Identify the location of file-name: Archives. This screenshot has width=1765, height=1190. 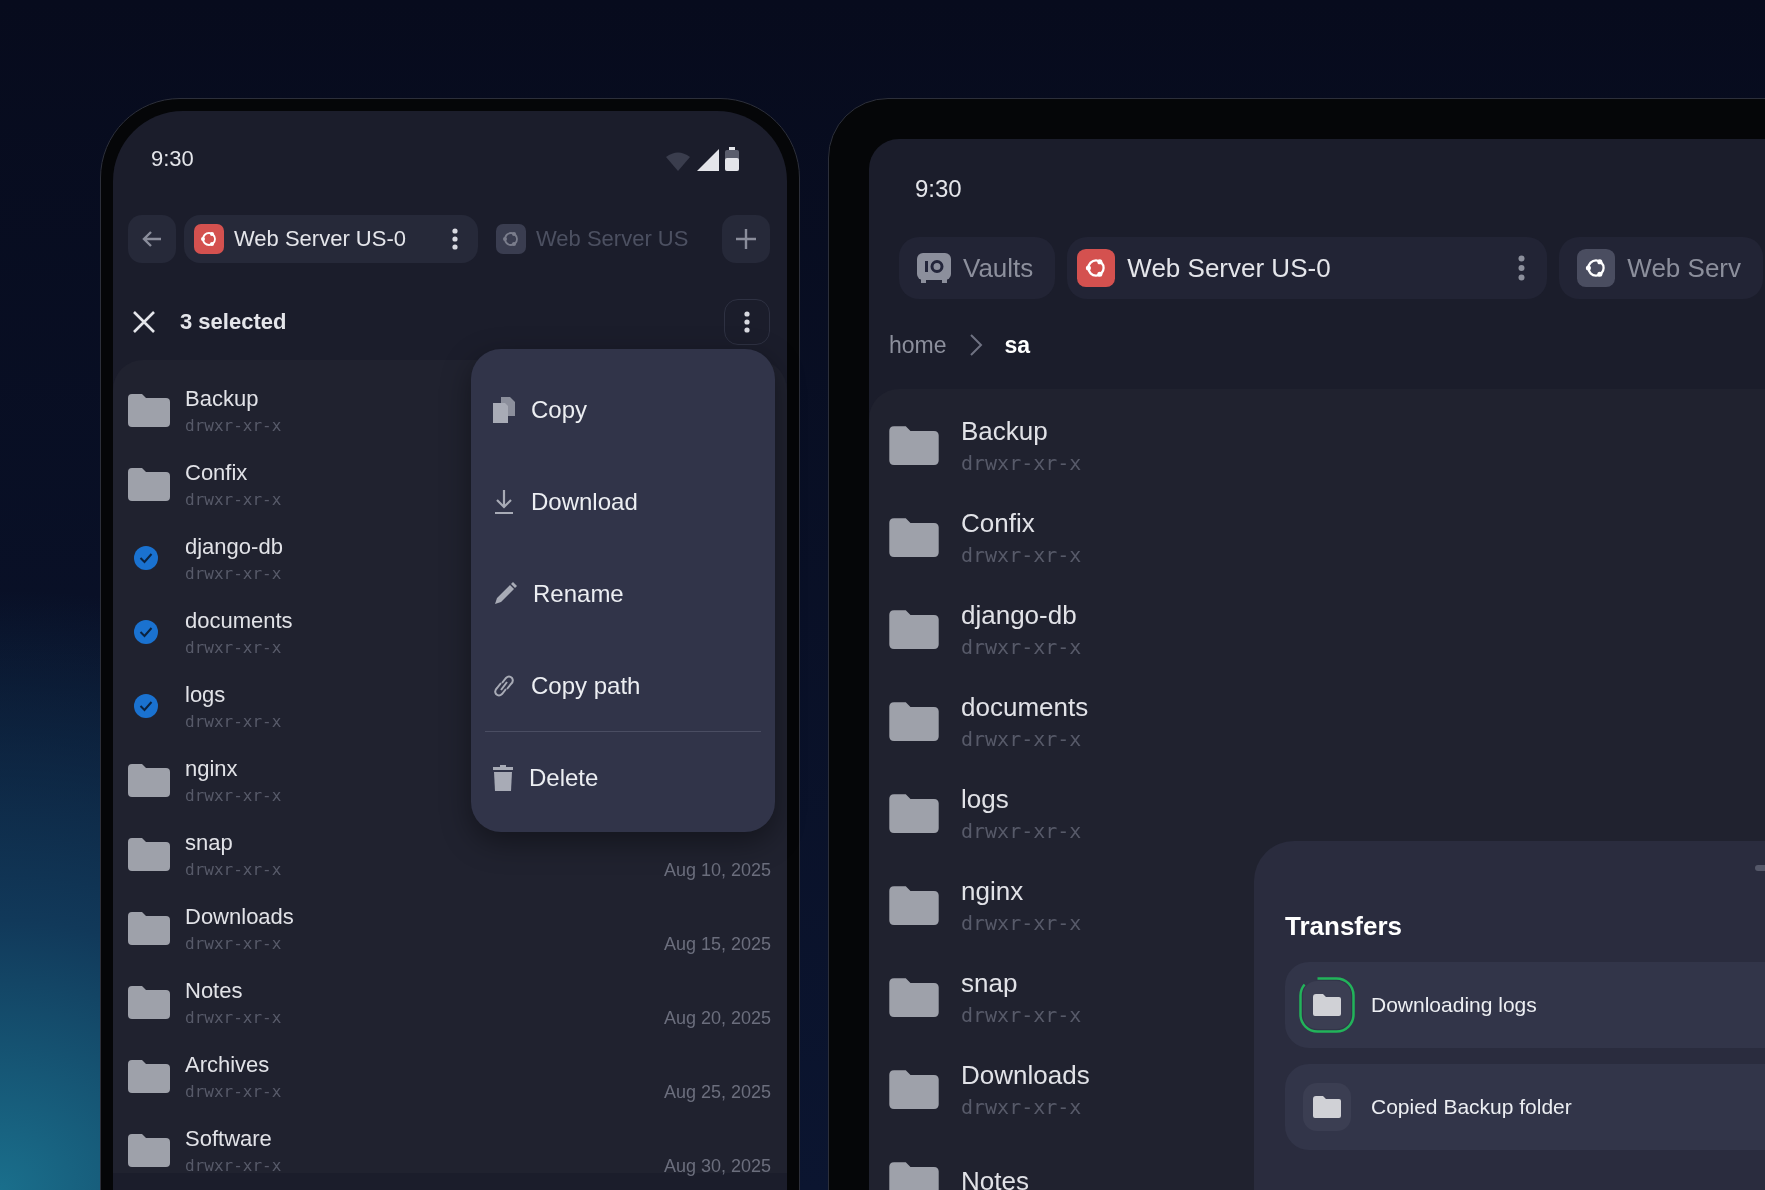
(233, 1064).